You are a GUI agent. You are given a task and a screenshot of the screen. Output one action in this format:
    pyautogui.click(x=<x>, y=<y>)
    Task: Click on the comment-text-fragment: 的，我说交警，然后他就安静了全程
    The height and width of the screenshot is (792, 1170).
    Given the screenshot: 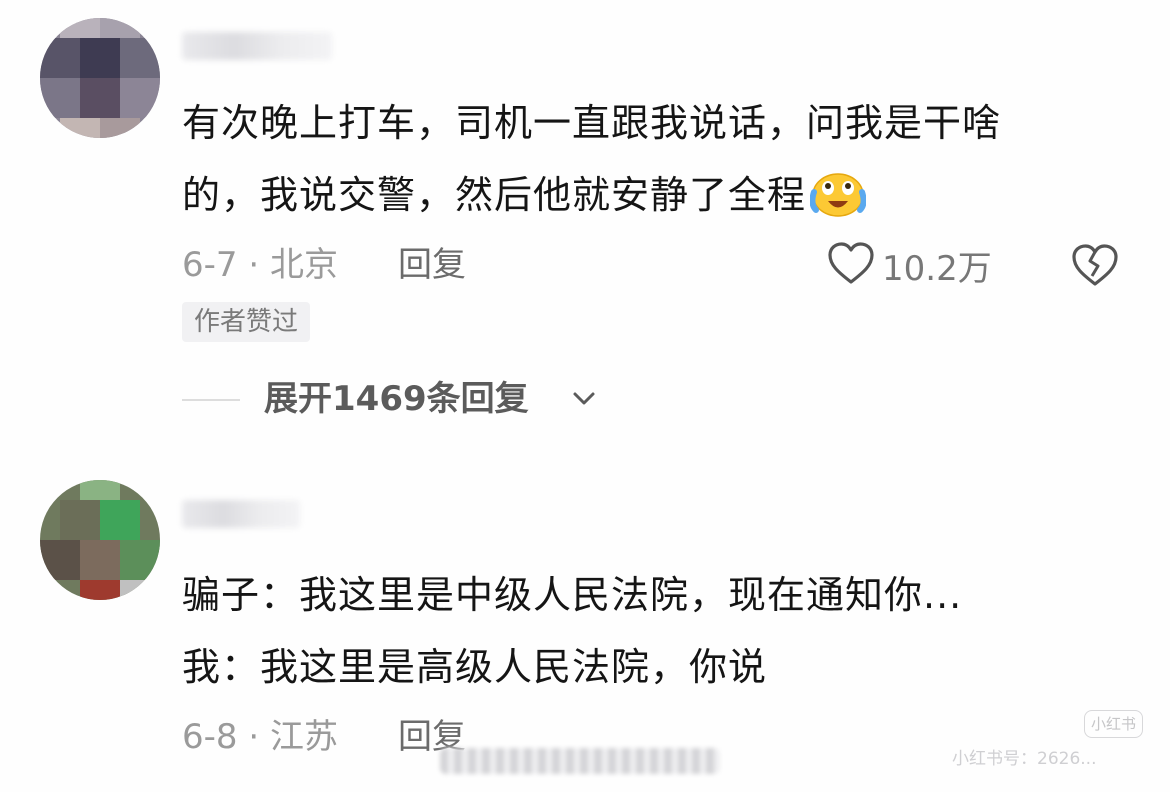 What is the action you would take?
    pyautogui.click(x=494, y=195)
    